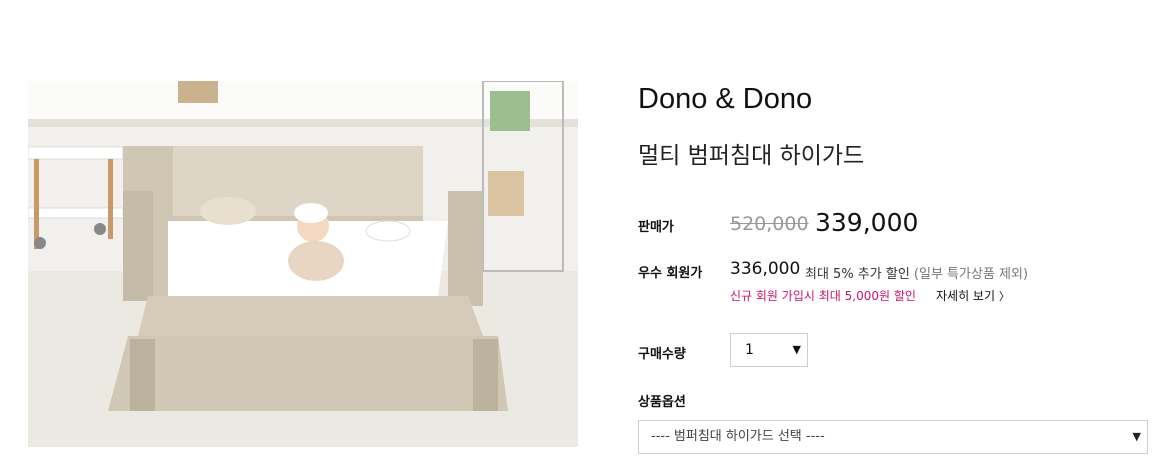 The image size is (1171, 476). I want to click on see-more-label: 자세히 보기, so click(966, 296).